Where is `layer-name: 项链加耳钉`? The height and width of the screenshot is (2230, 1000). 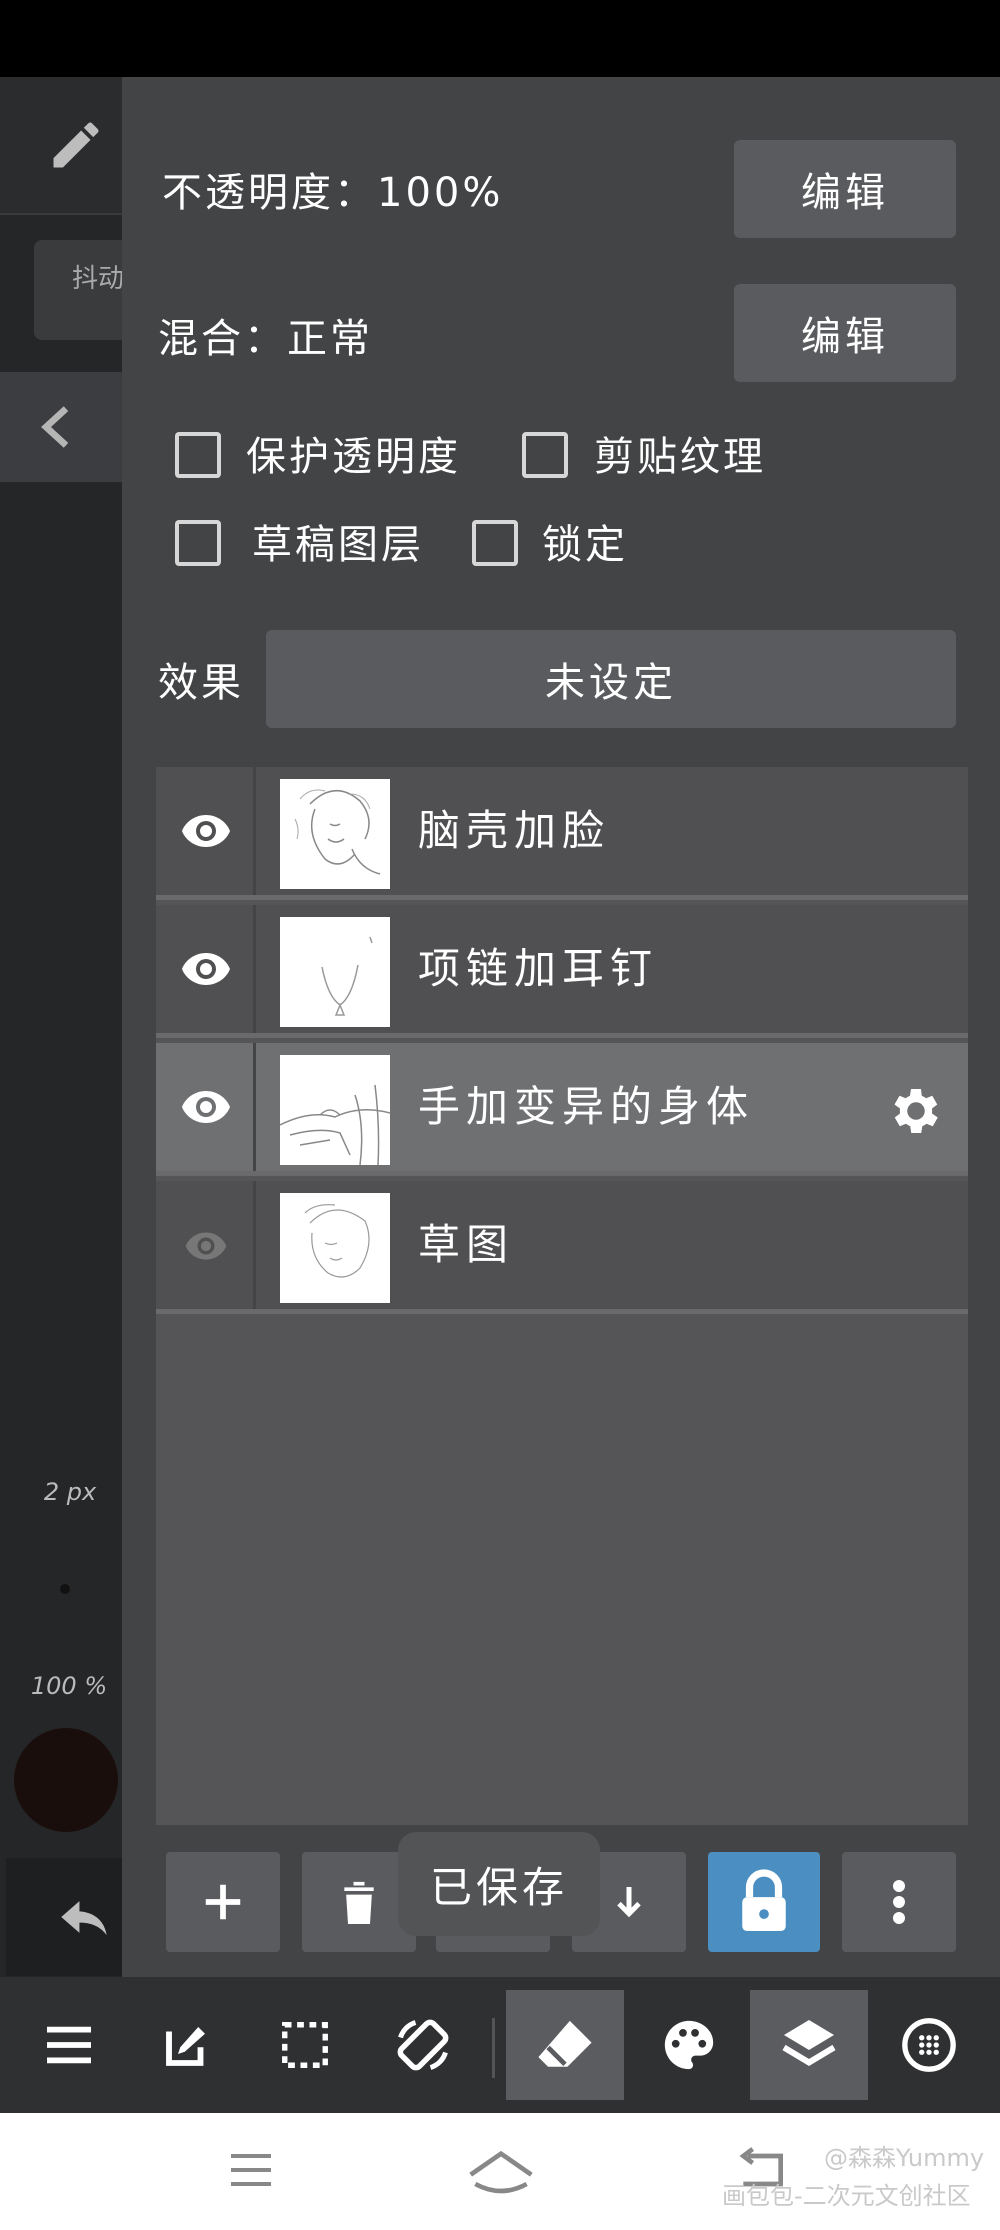 layer-name: 项链加耳钉 is located at coordinates (538, 968).